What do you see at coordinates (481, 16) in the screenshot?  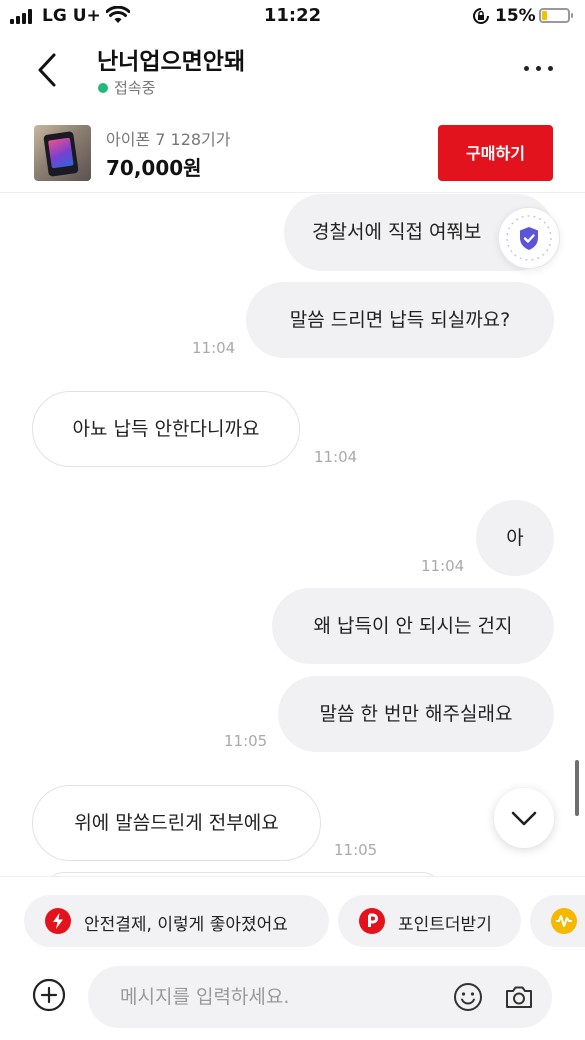 I see `orientation-lock-icon` at bounding box center [481, 16].